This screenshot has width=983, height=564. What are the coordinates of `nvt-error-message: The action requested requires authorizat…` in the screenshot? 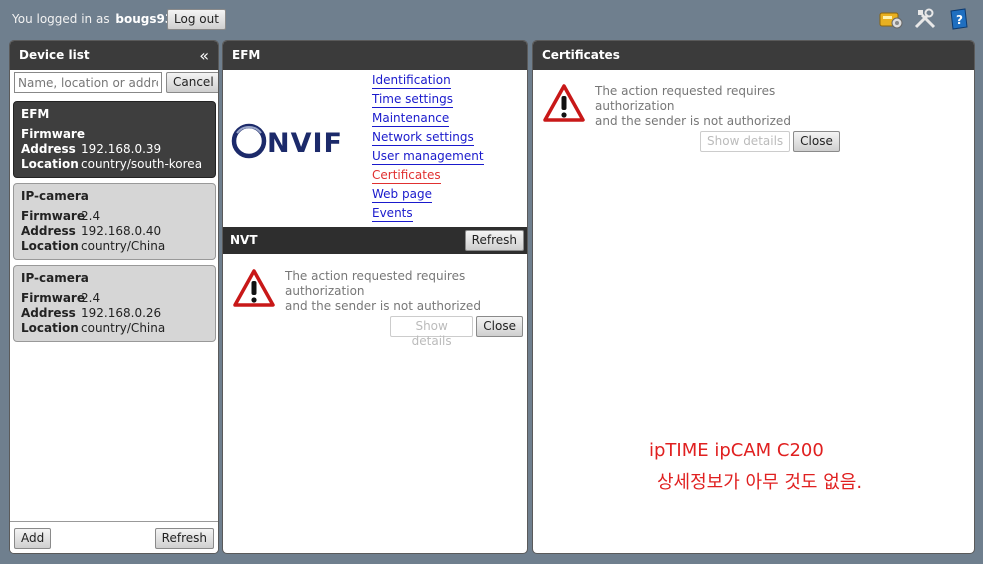 It's located at (378, 309).